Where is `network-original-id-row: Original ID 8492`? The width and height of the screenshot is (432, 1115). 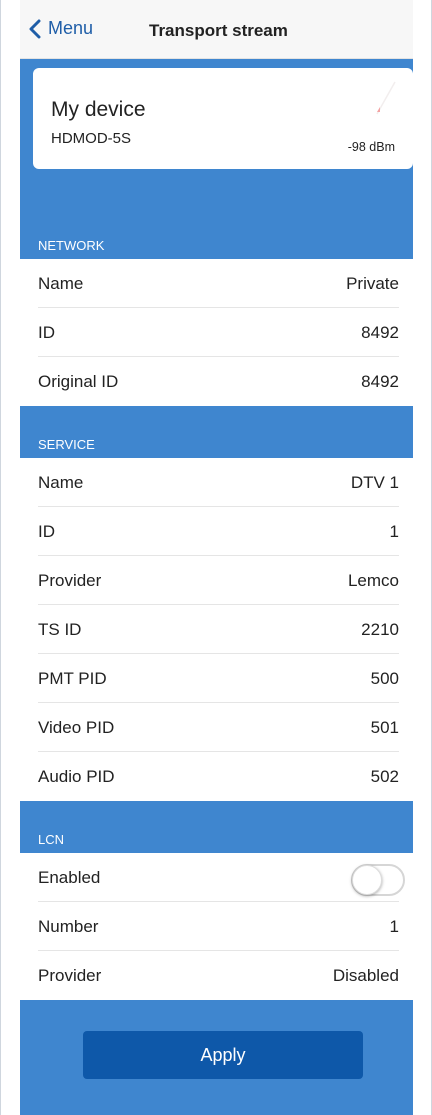
network-original-id-row: Original ID 8492 is located at coordinates (216, 381).